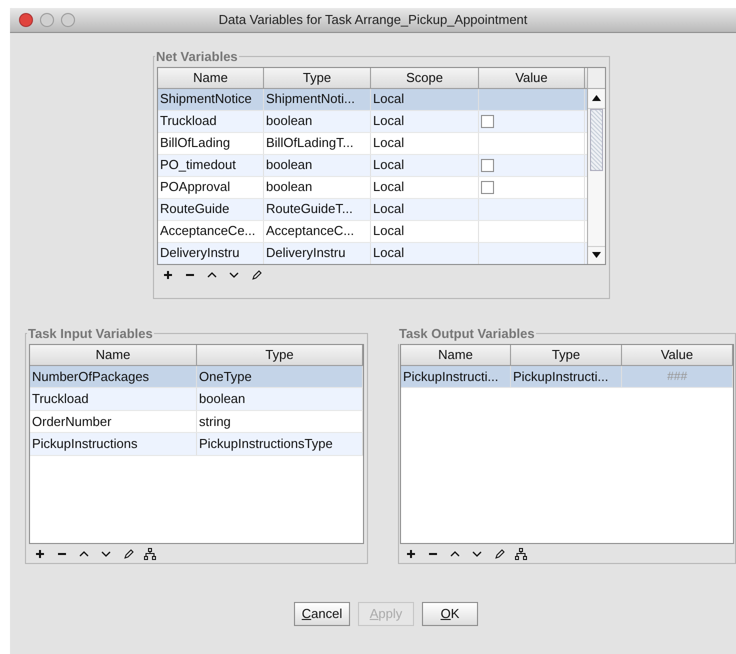 The height and width of the screenshot is (654, 736). What do you see at coordinates (211, 187) in the screenshot?
I see `table-cell: POApproval` at bounding box center [211, 187].